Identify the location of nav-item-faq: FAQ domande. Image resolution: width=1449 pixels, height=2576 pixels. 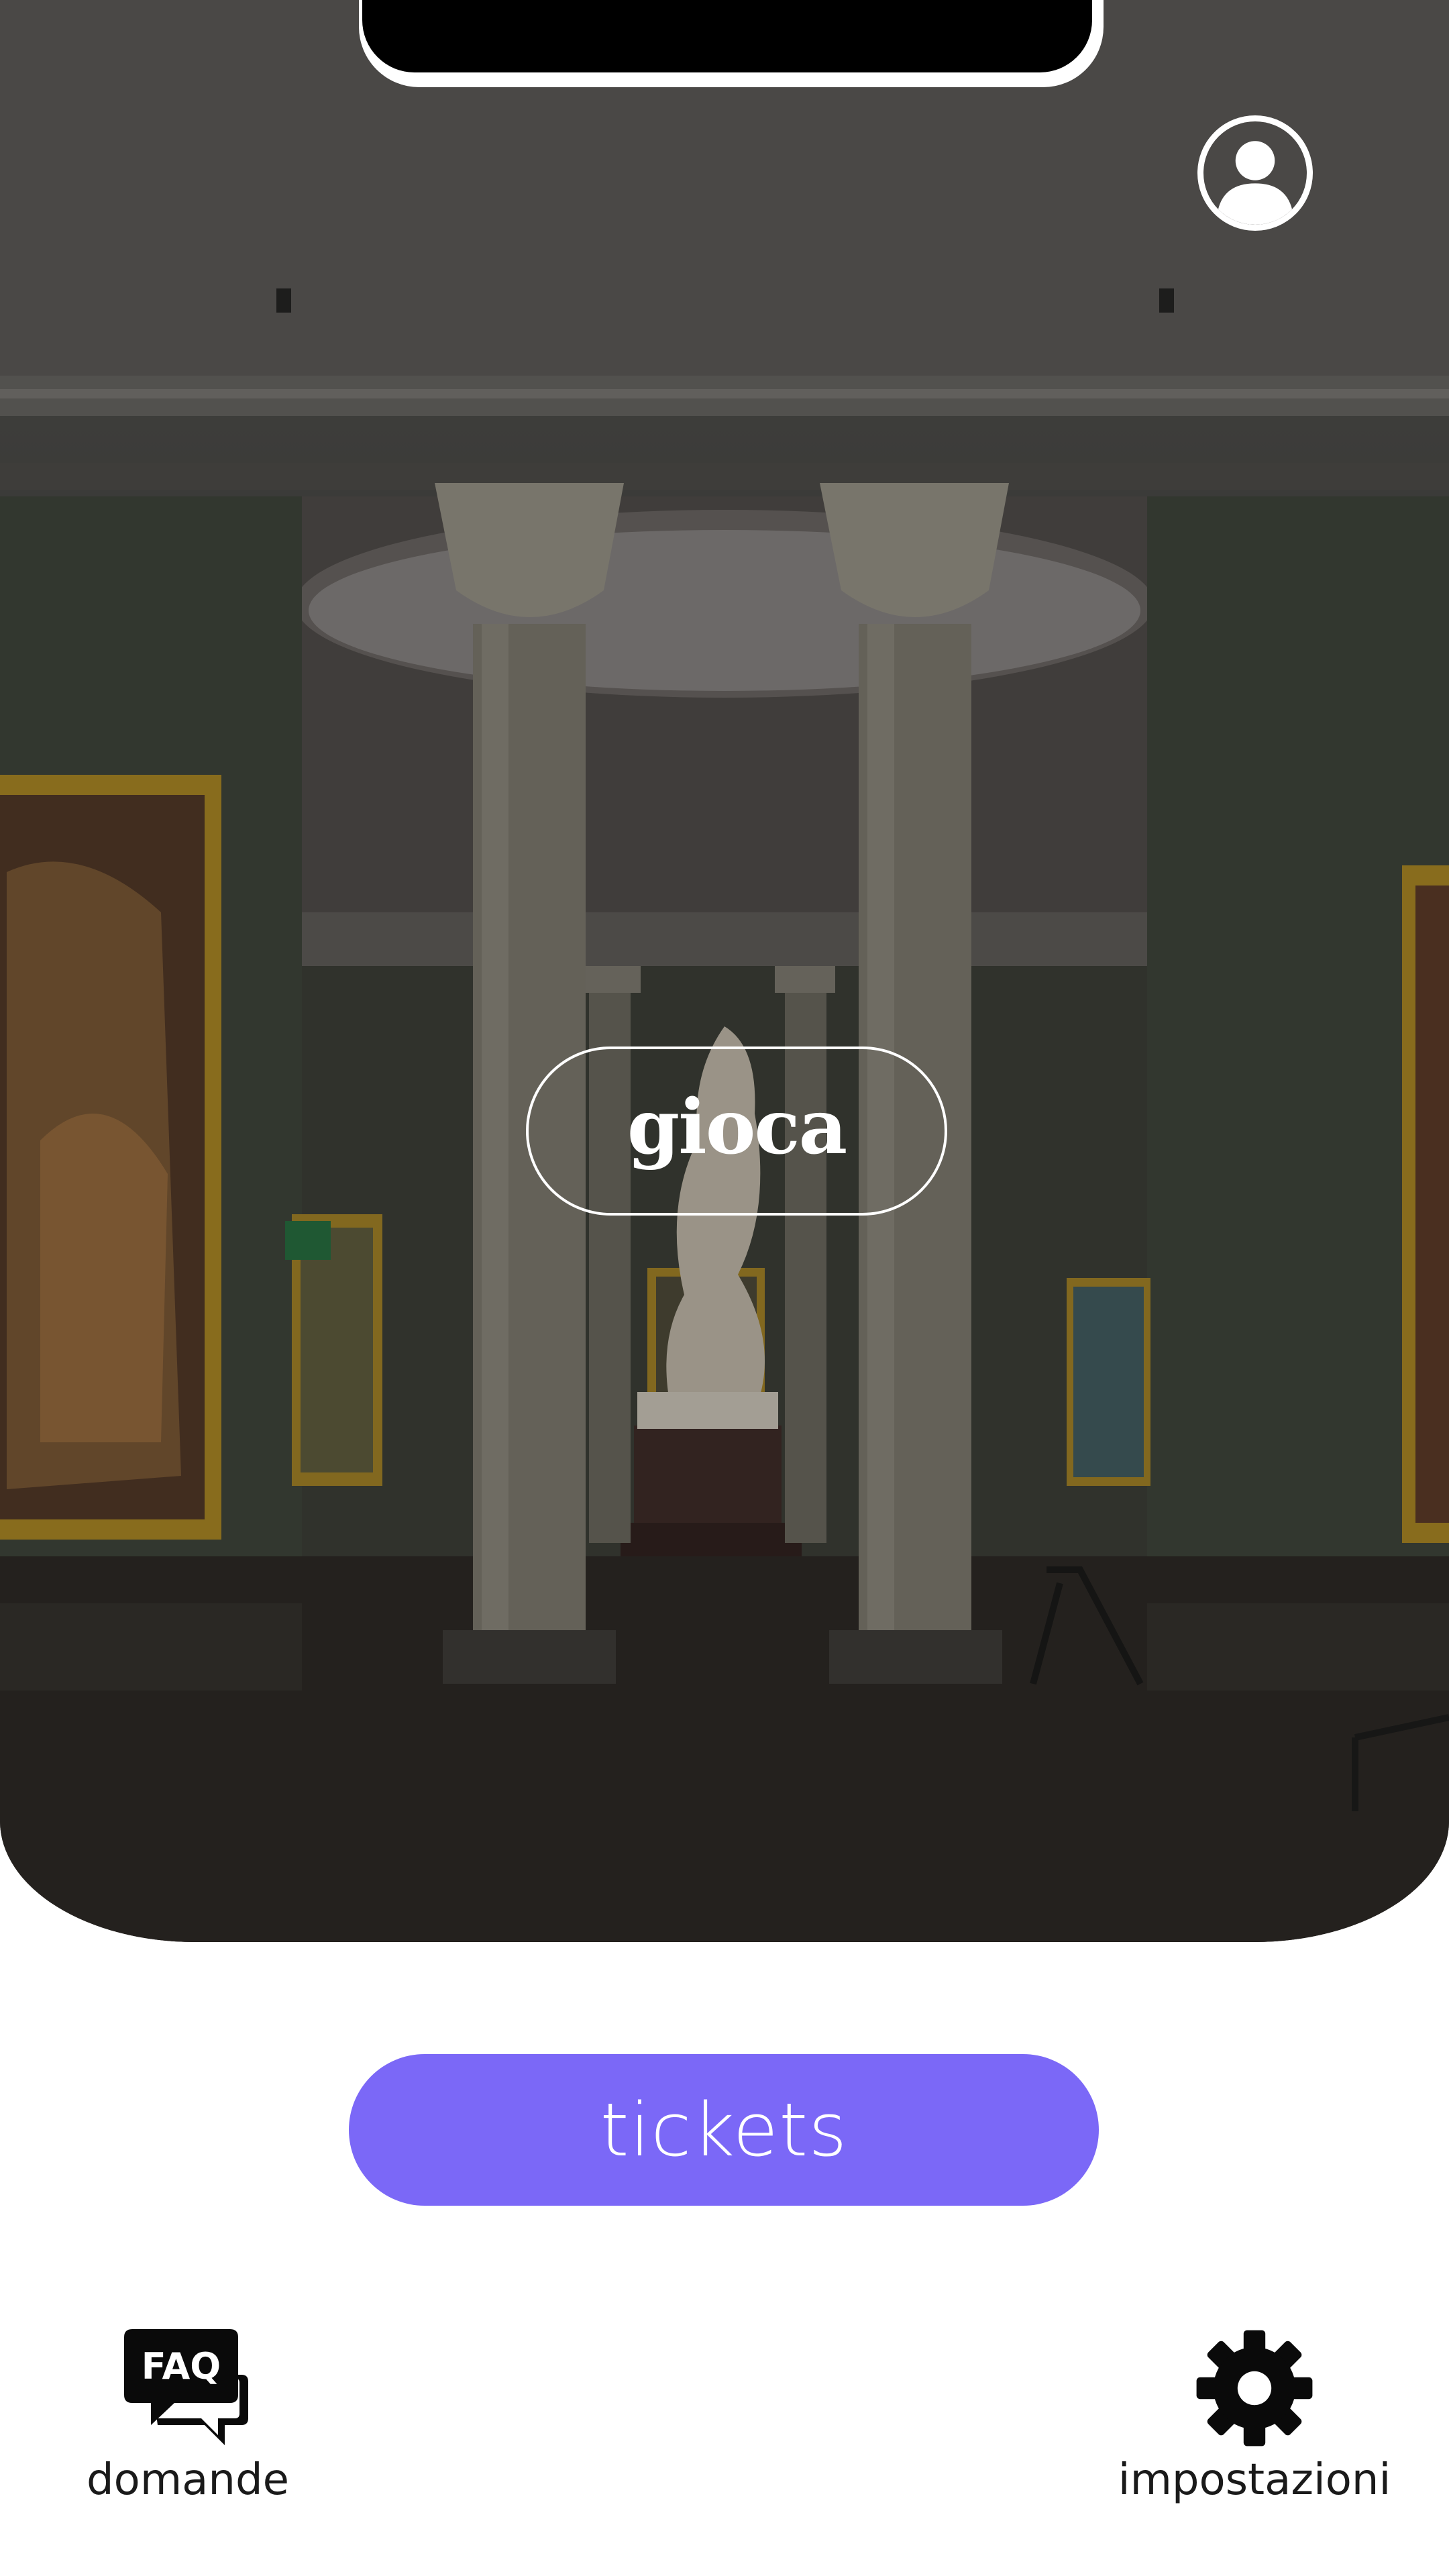
(188, 2416).